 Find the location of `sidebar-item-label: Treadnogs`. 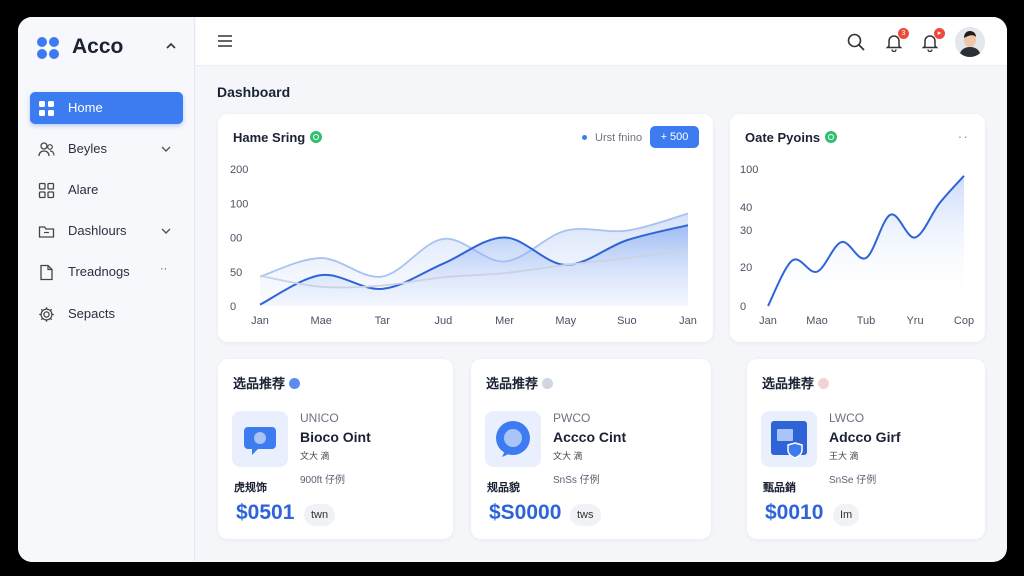

sidebar-item-label: Treadnogs is located at coordinates (99, 271).